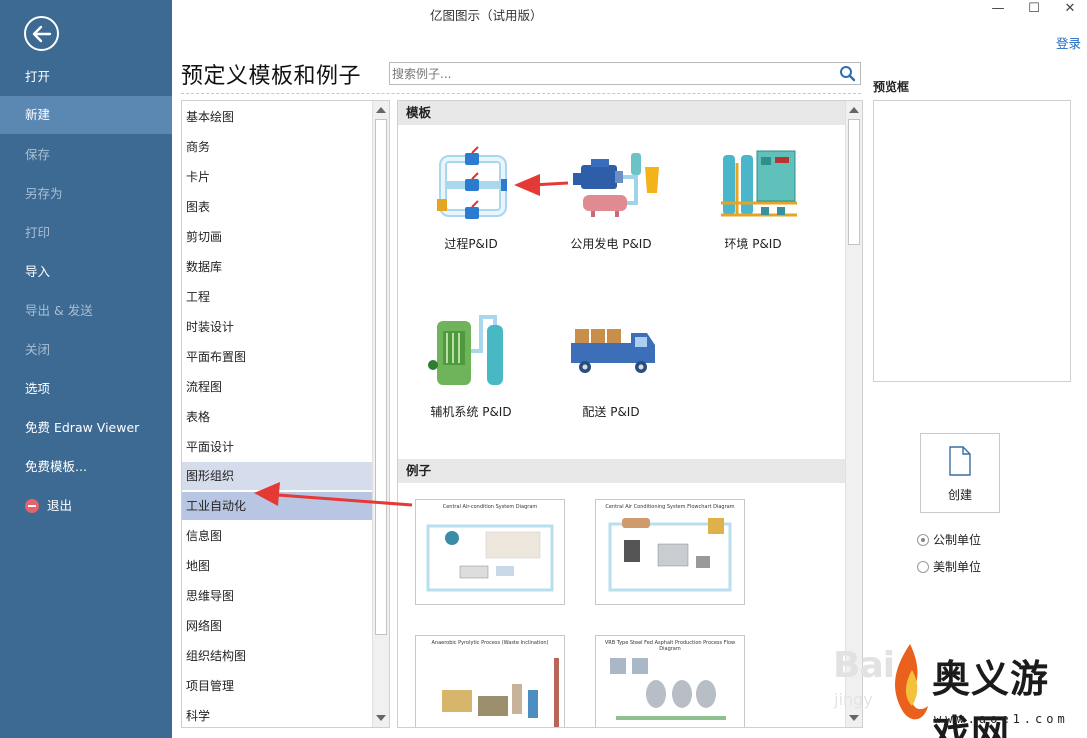 Image resolution: width=1087 pixels, height=738 pixels. Describe the element at coordinates (86, 155) in the screenshot. I see `sidebar-item-save: 保存` at that location.